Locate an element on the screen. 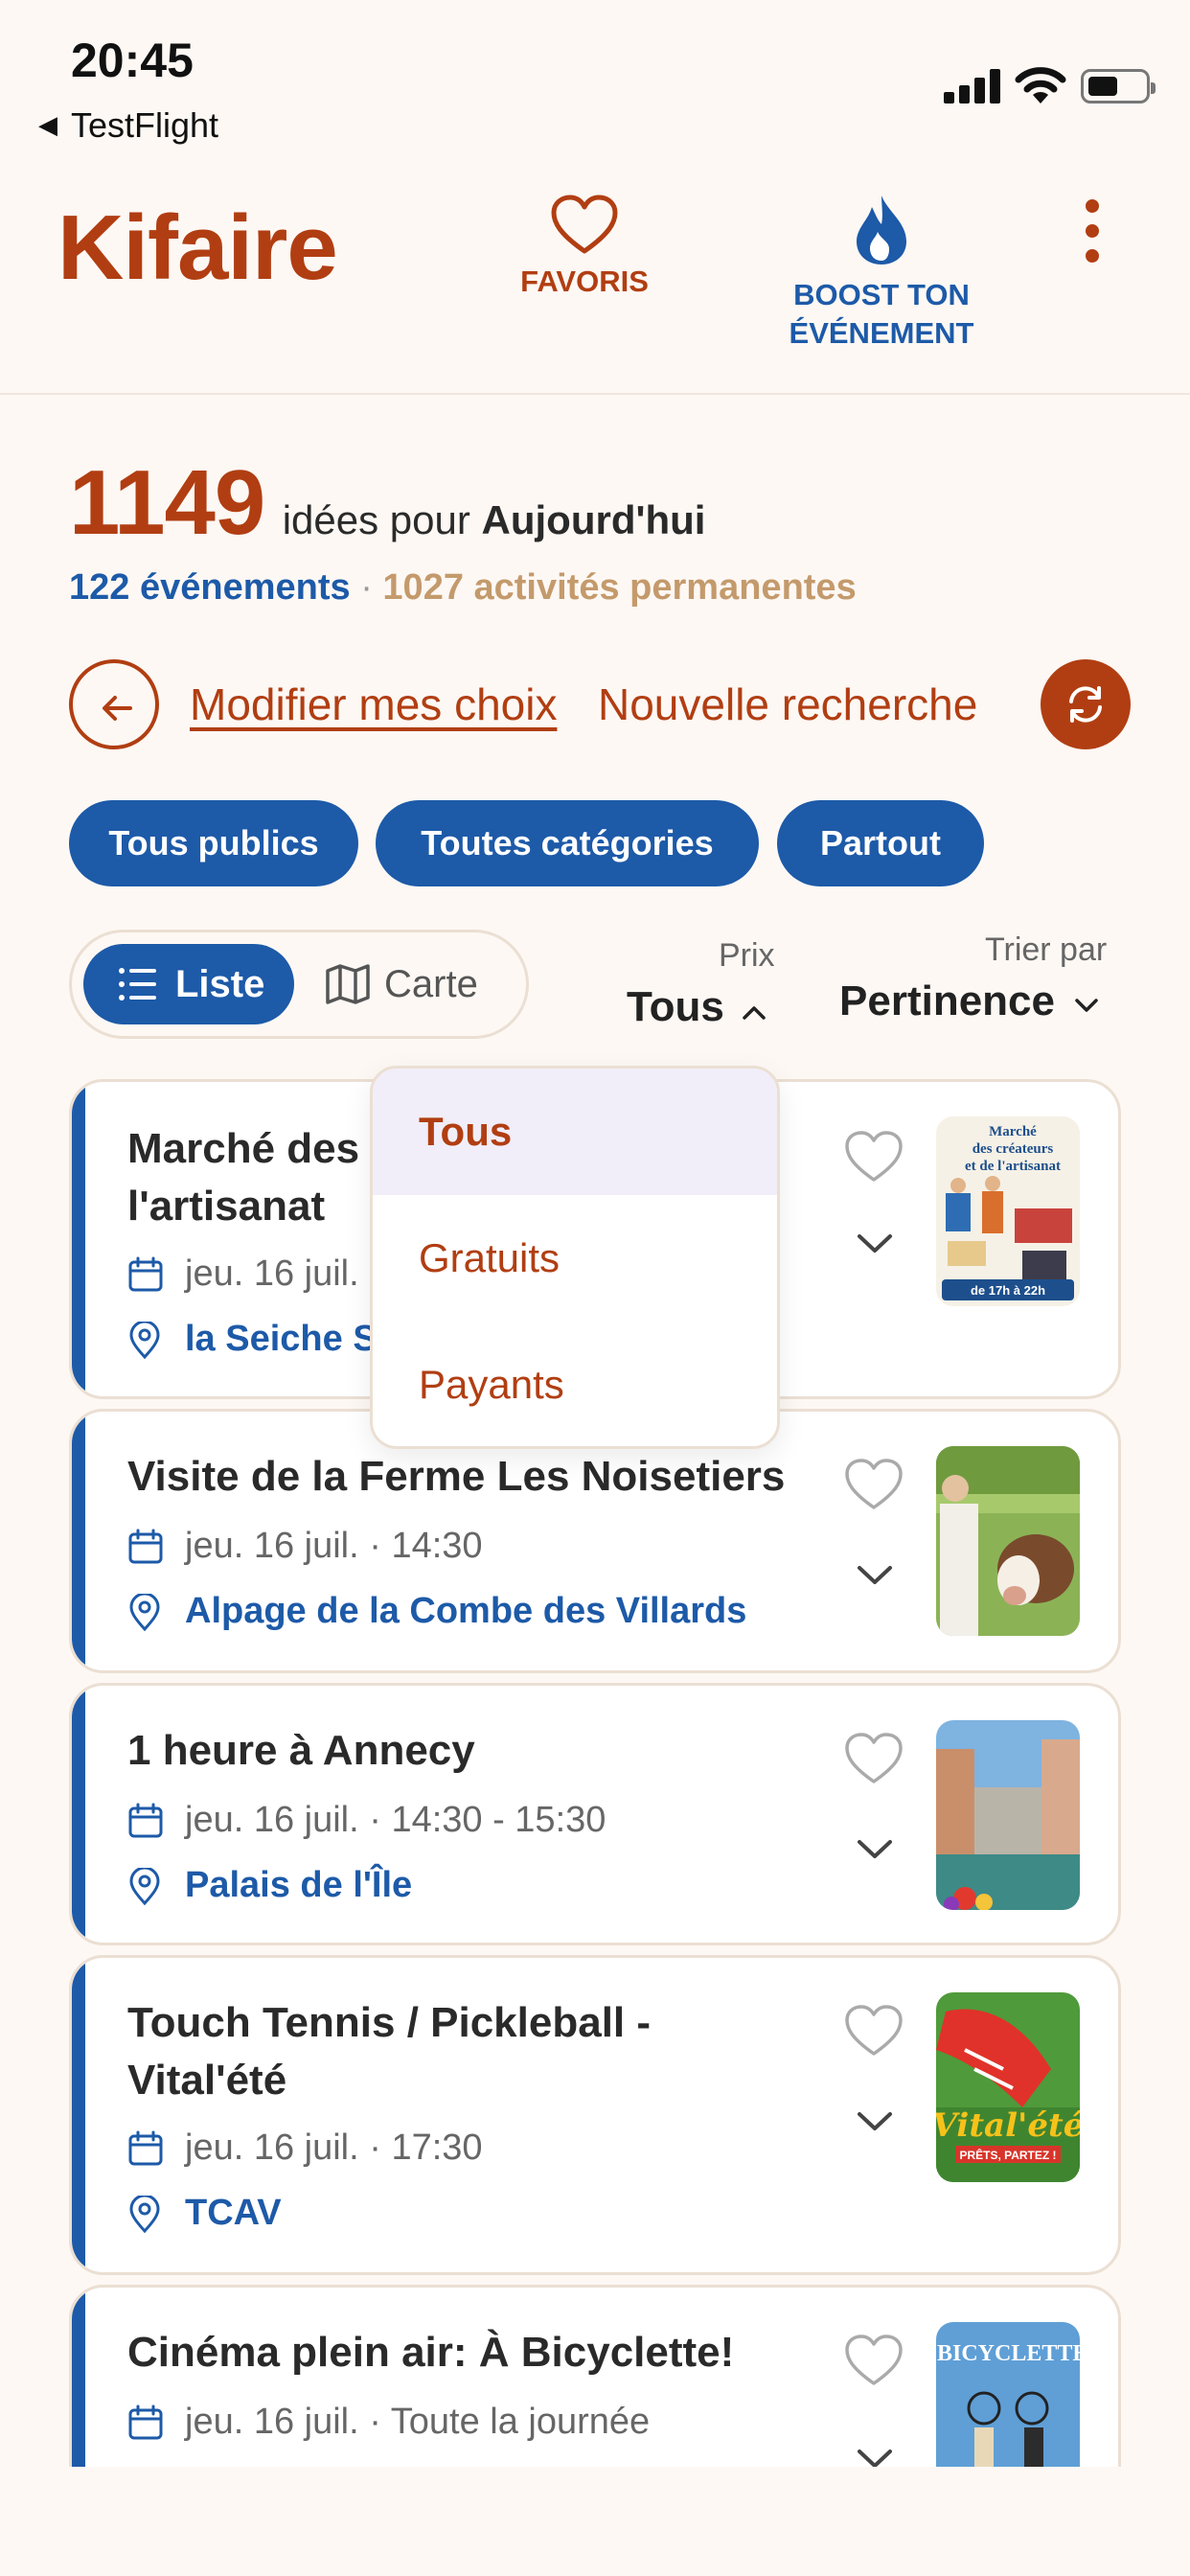 Image resolution: width=1190 pixels, height=2576 pixels. map-view-label: Carte is located at coordinates (431, 984).